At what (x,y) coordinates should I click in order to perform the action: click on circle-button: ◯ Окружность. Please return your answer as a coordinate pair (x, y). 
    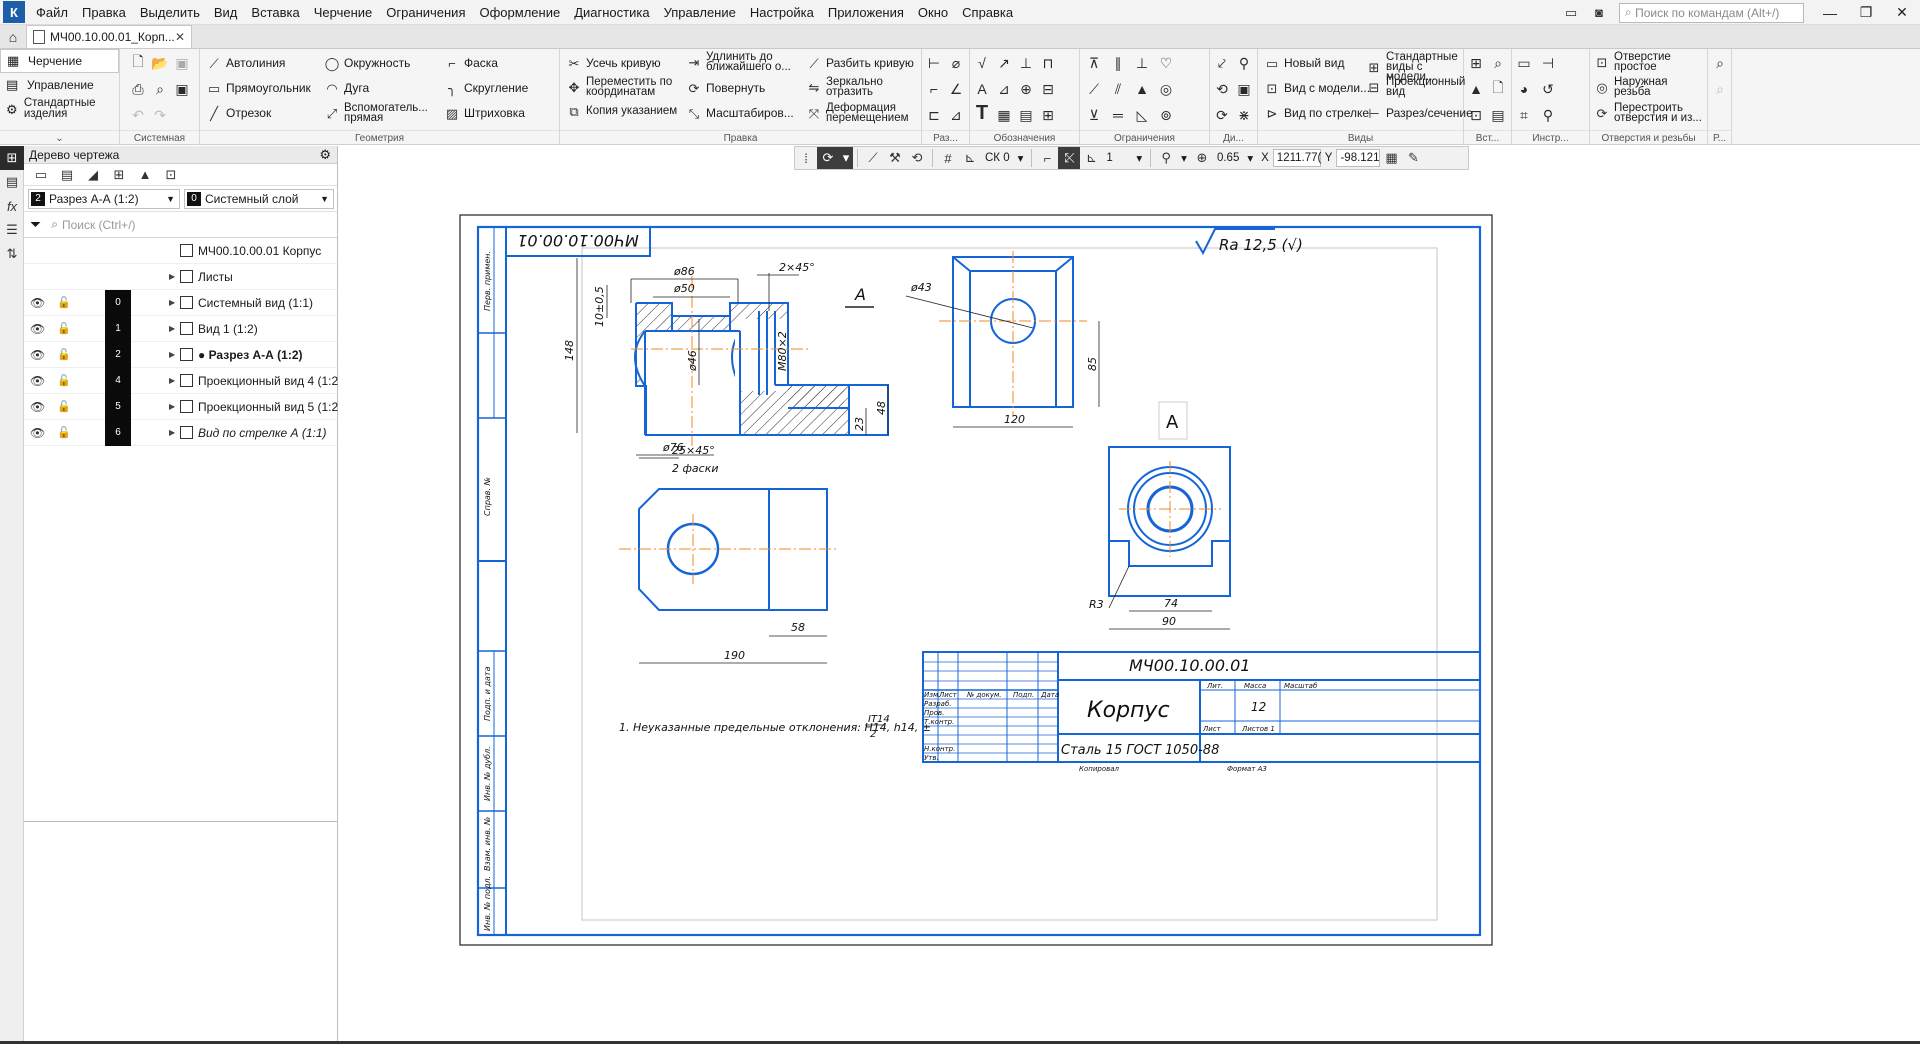
    Looking at the image, I should click on (367, 63).